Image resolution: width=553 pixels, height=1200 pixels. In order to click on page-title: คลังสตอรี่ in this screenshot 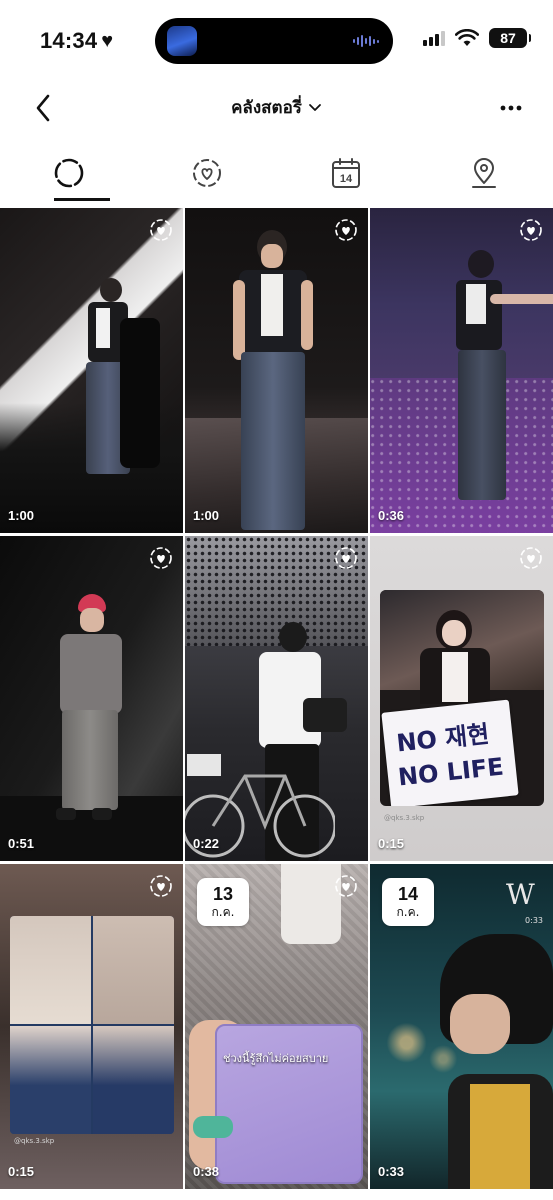, I will do `click(266, 108)`.